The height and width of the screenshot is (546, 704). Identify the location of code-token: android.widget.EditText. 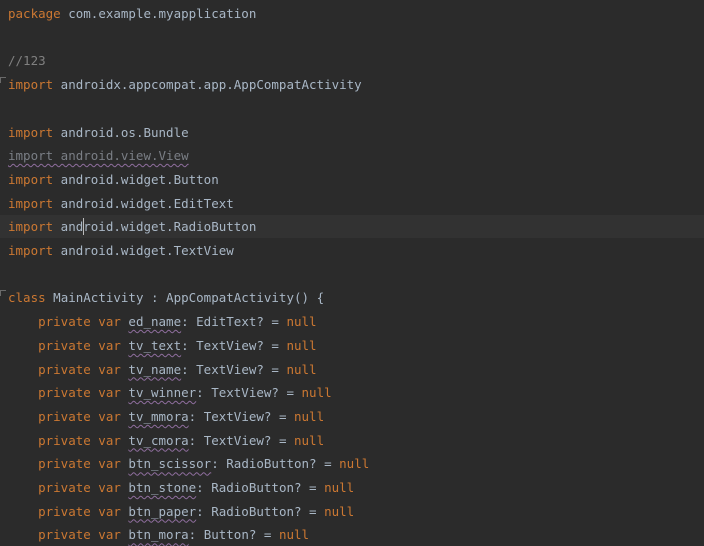
(143, 203).